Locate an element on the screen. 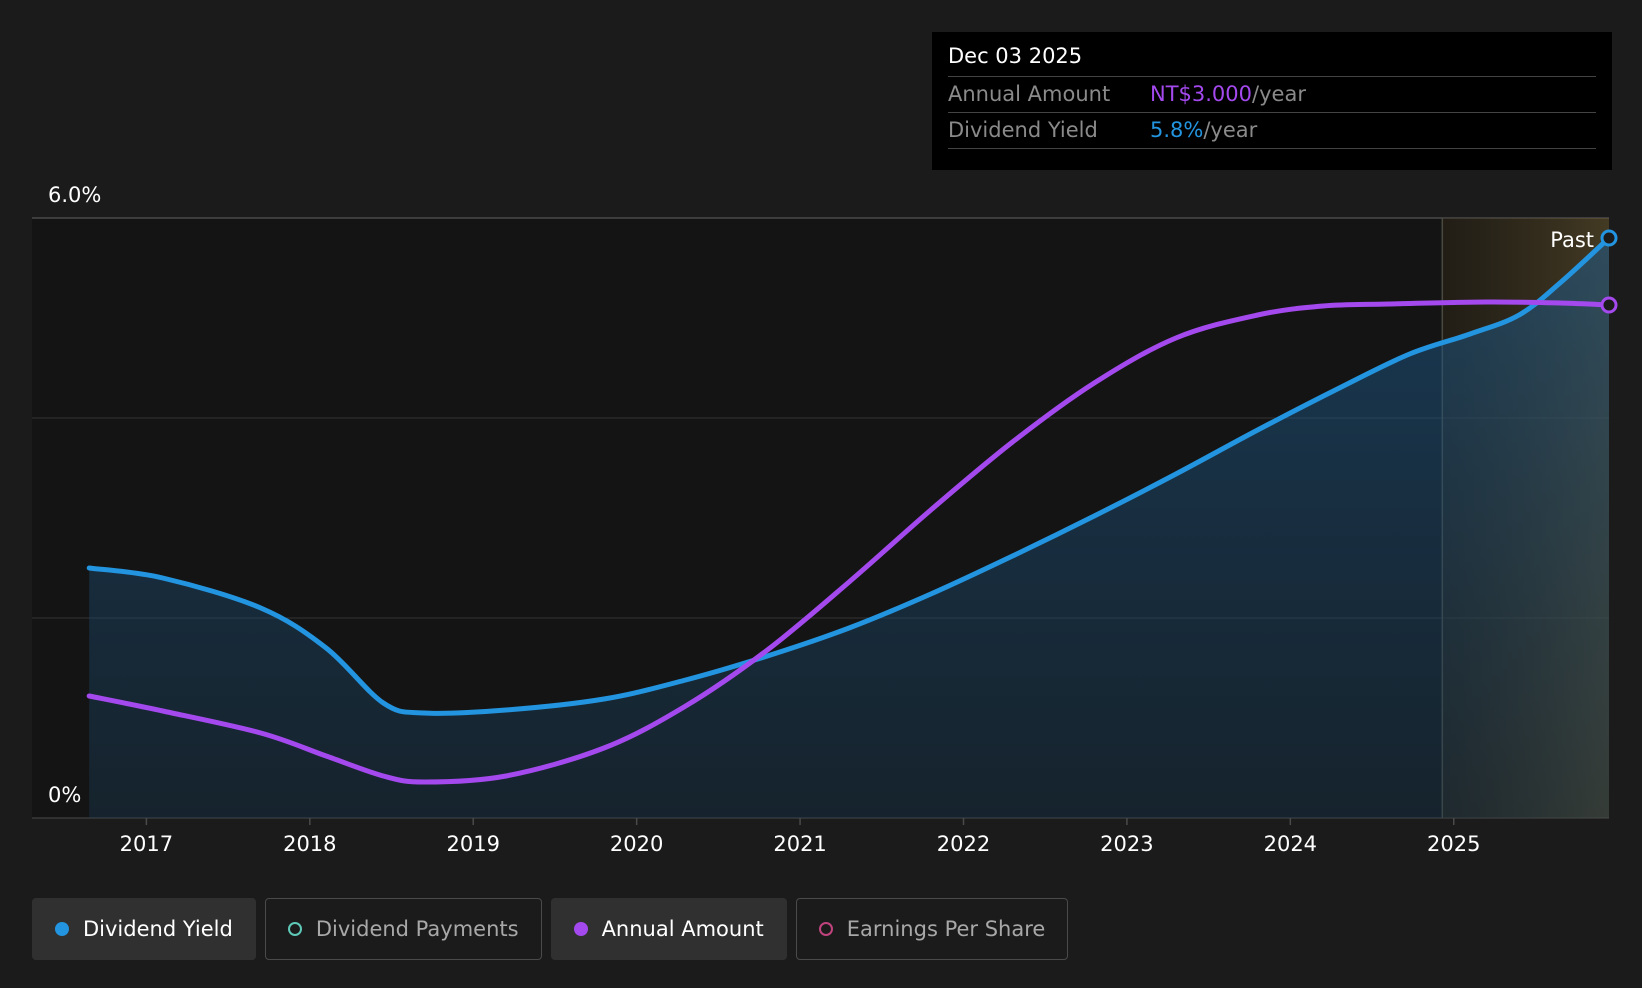 Image resolution: width=1642 pixels, height=988 pixels. legend-label: Annual Amount is located at coordinates (682, 929).